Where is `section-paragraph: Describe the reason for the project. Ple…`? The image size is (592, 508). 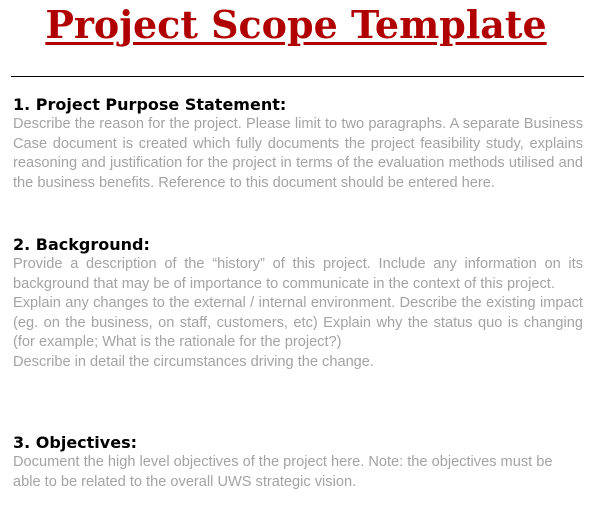
section-paragraph: Describe the reason for the project. Ple… is located at coordinates (298, 153).